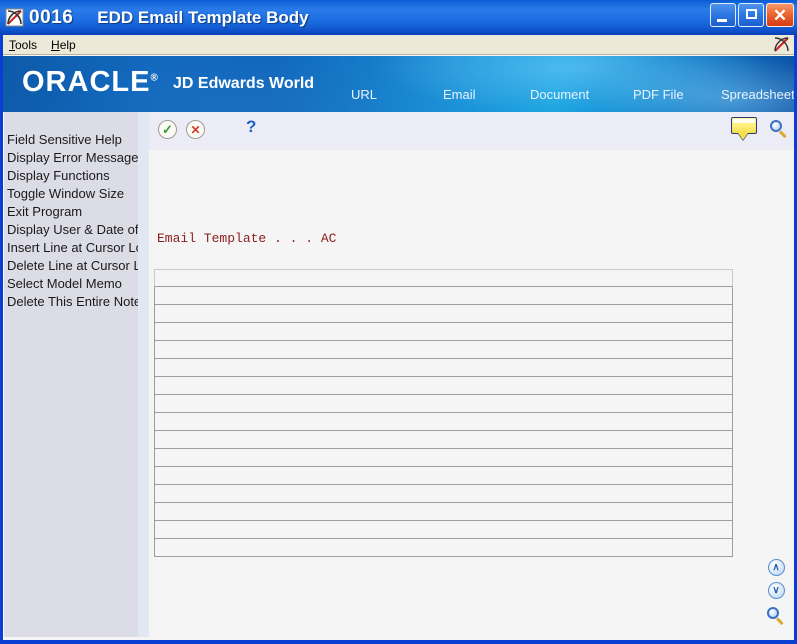 Image resolution: width=797 pixels, height=644 pixels. I want to click on menu-item-tools-label: ools, so click(26, 44).